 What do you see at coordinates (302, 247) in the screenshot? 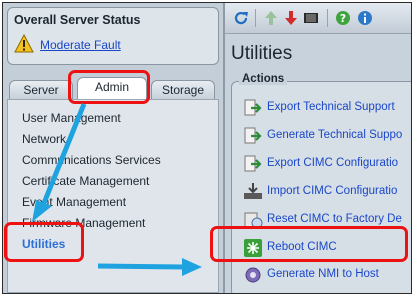
I see `action-label: Reboot CIMC` at bounding box center [302, 247].